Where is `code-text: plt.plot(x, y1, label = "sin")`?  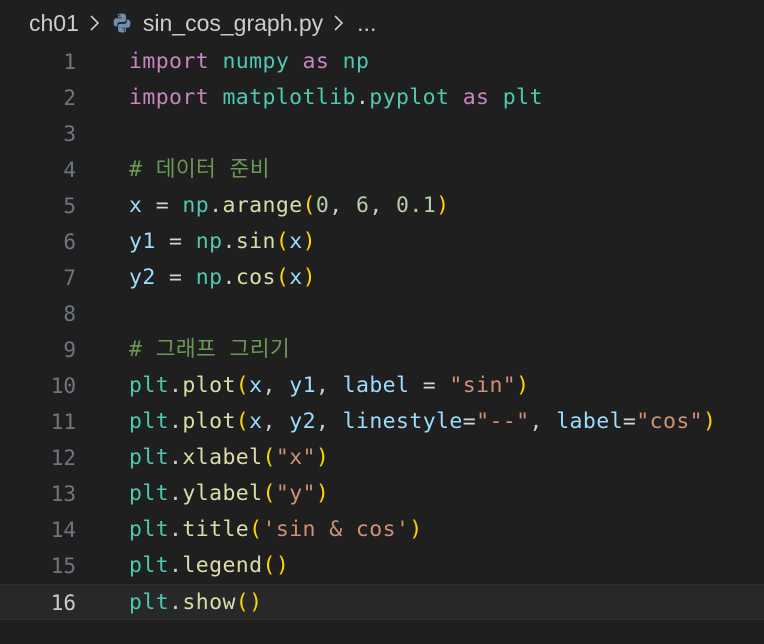
code-text: plt.plot(x, y1, label = "sin") is located at coordinates (329, 386).